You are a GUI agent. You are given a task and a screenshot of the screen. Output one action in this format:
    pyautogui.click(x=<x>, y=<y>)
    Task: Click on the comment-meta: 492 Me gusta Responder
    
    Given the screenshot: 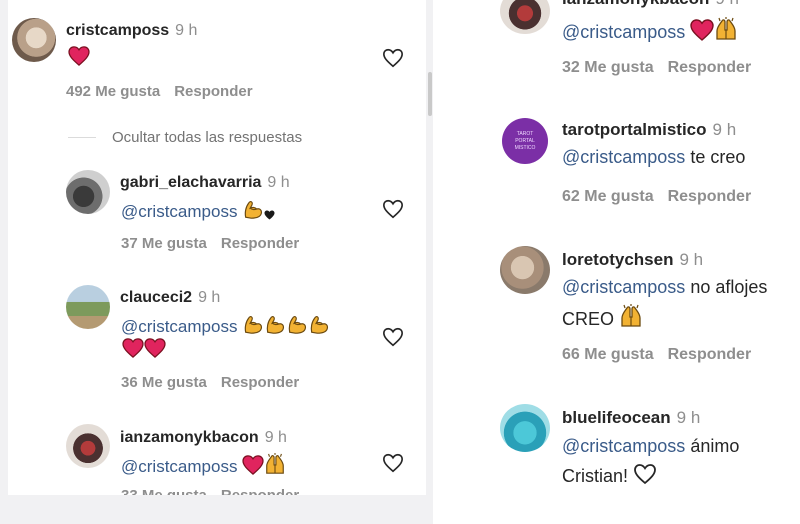 What is the action you would take?
    pyautogui.click(x=159, y=91)
    